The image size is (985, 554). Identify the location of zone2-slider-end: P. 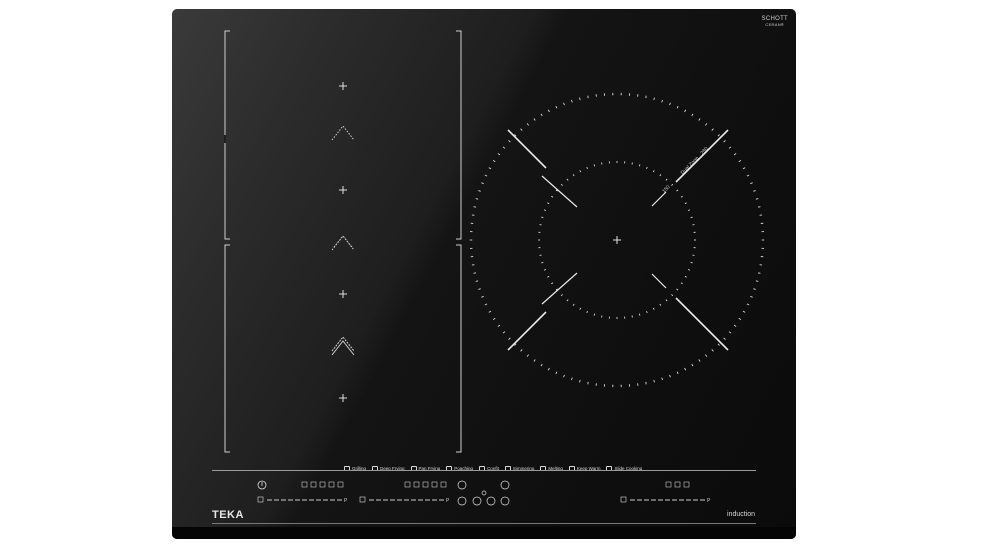
(448, 501).